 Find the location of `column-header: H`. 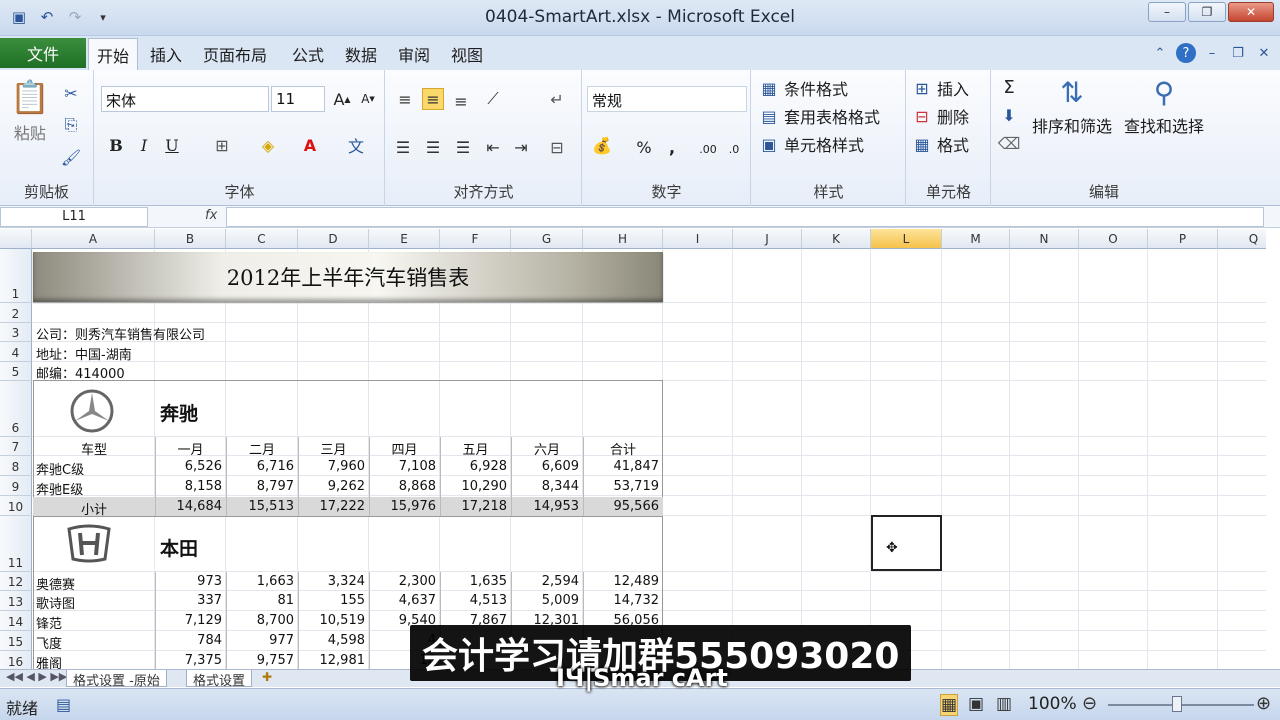

column-header: H is located at coordinates (623, 239).